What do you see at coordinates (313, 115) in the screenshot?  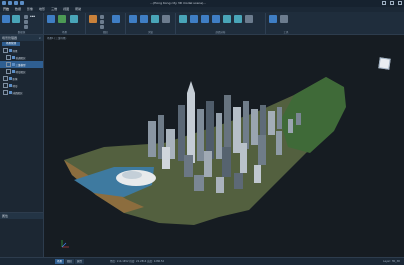 I see `hillside-vegetation` at bounding box center [313, 115].